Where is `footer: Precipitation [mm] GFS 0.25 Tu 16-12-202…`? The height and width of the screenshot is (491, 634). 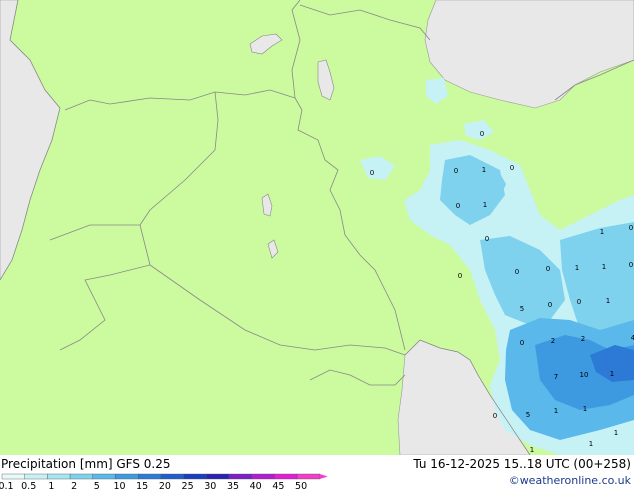 footer: Precipitation [mm] GFS 0.25 Tu 16-12-202… is located at coordinates (317, 473).